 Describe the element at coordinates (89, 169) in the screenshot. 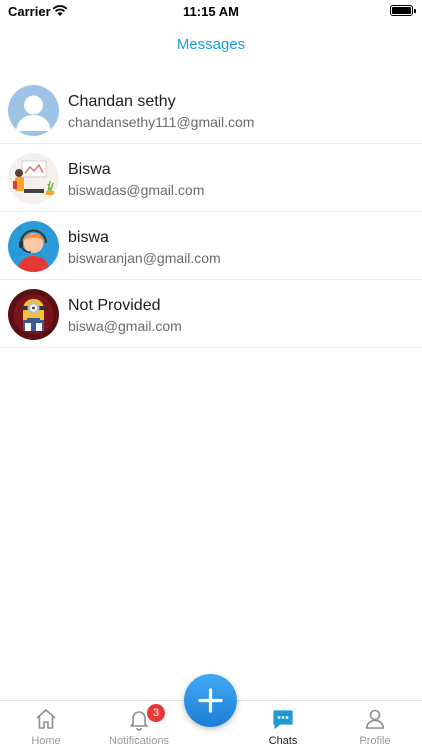

I see `contact-name: Biswa` at that location.